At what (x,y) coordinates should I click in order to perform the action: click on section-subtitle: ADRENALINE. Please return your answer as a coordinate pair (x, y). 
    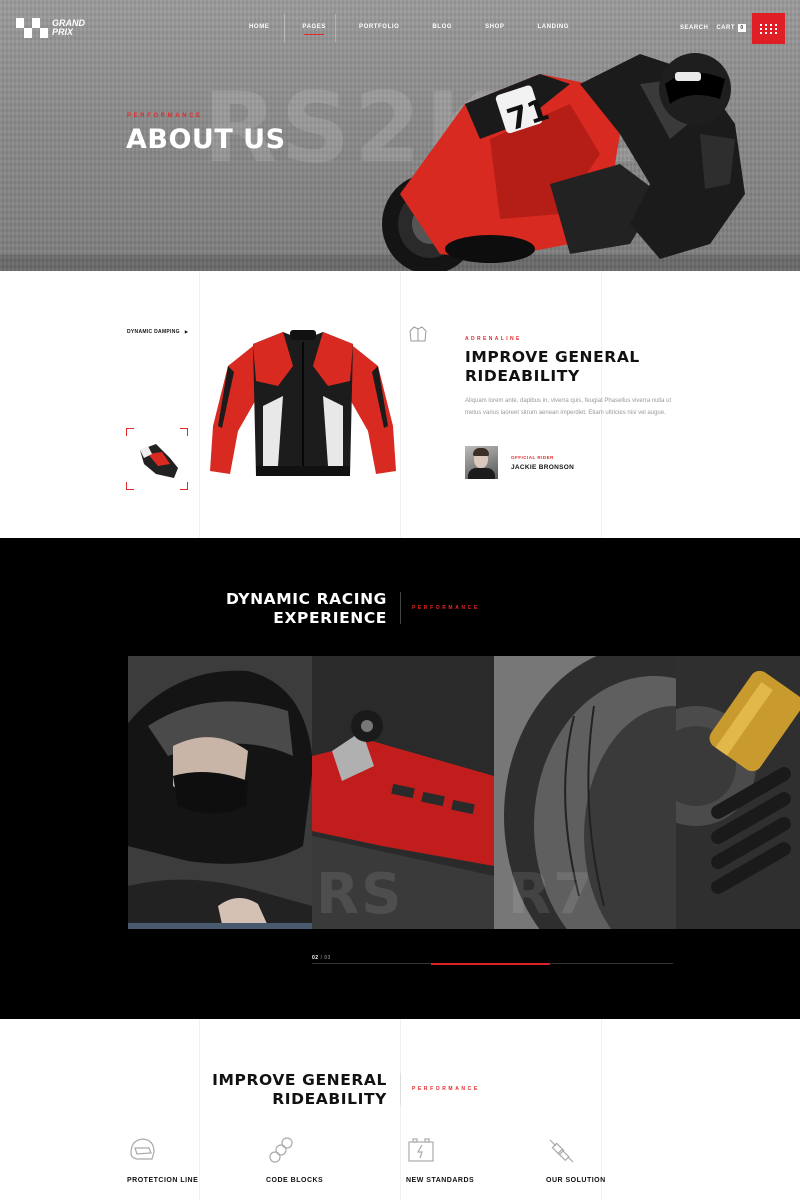
    Looking at the image, I should click on (493, 339).